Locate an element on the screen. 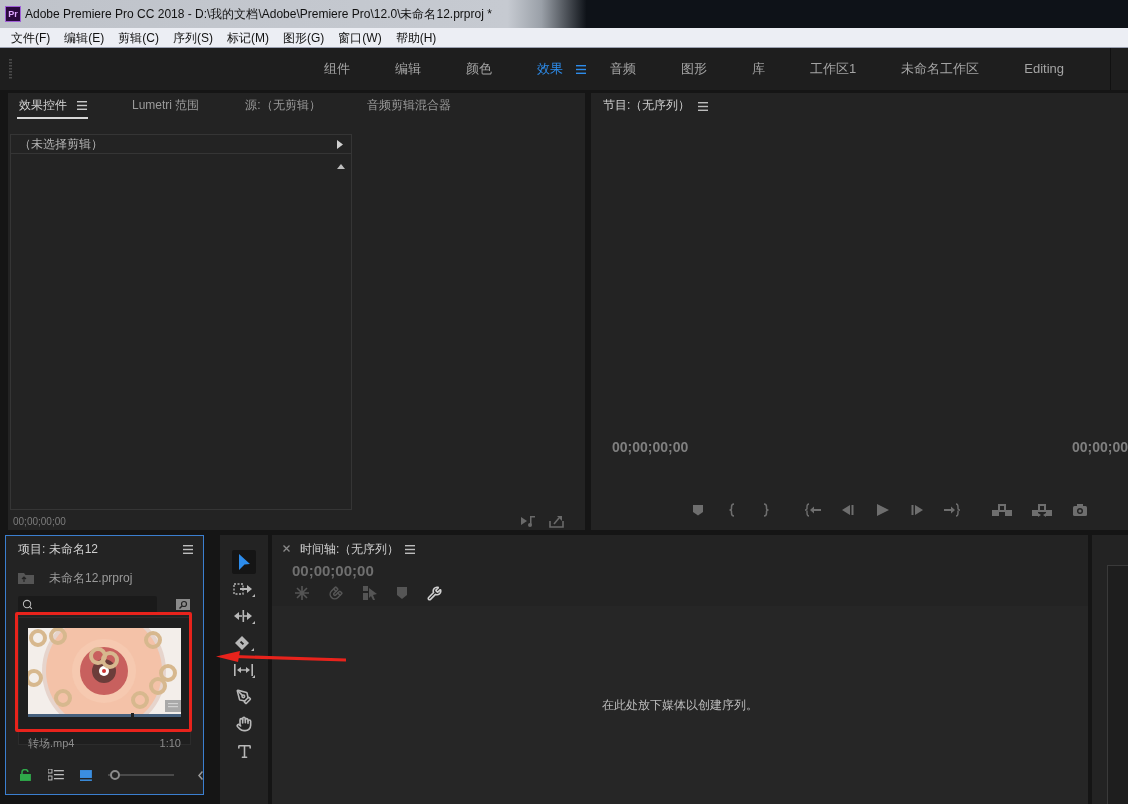  icon-view-icon is located at coordinates (85, 775).